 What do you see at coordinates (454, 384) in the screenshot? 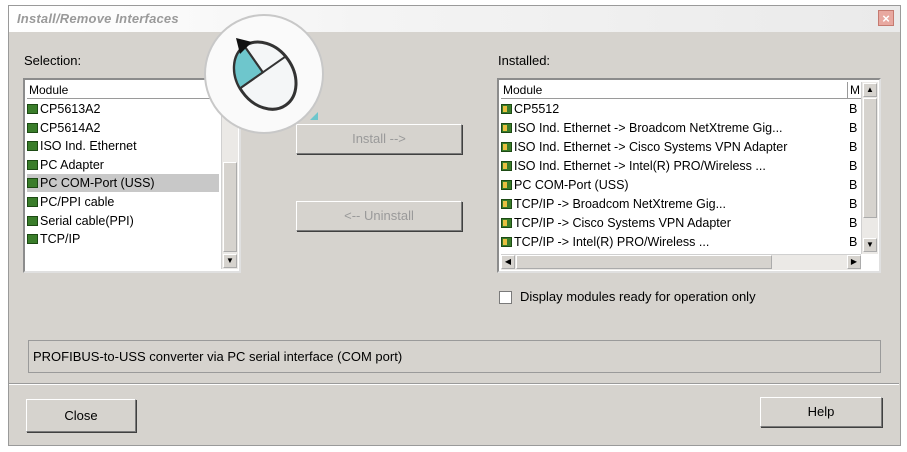
I see `separator` at bounding box center [454, 384].